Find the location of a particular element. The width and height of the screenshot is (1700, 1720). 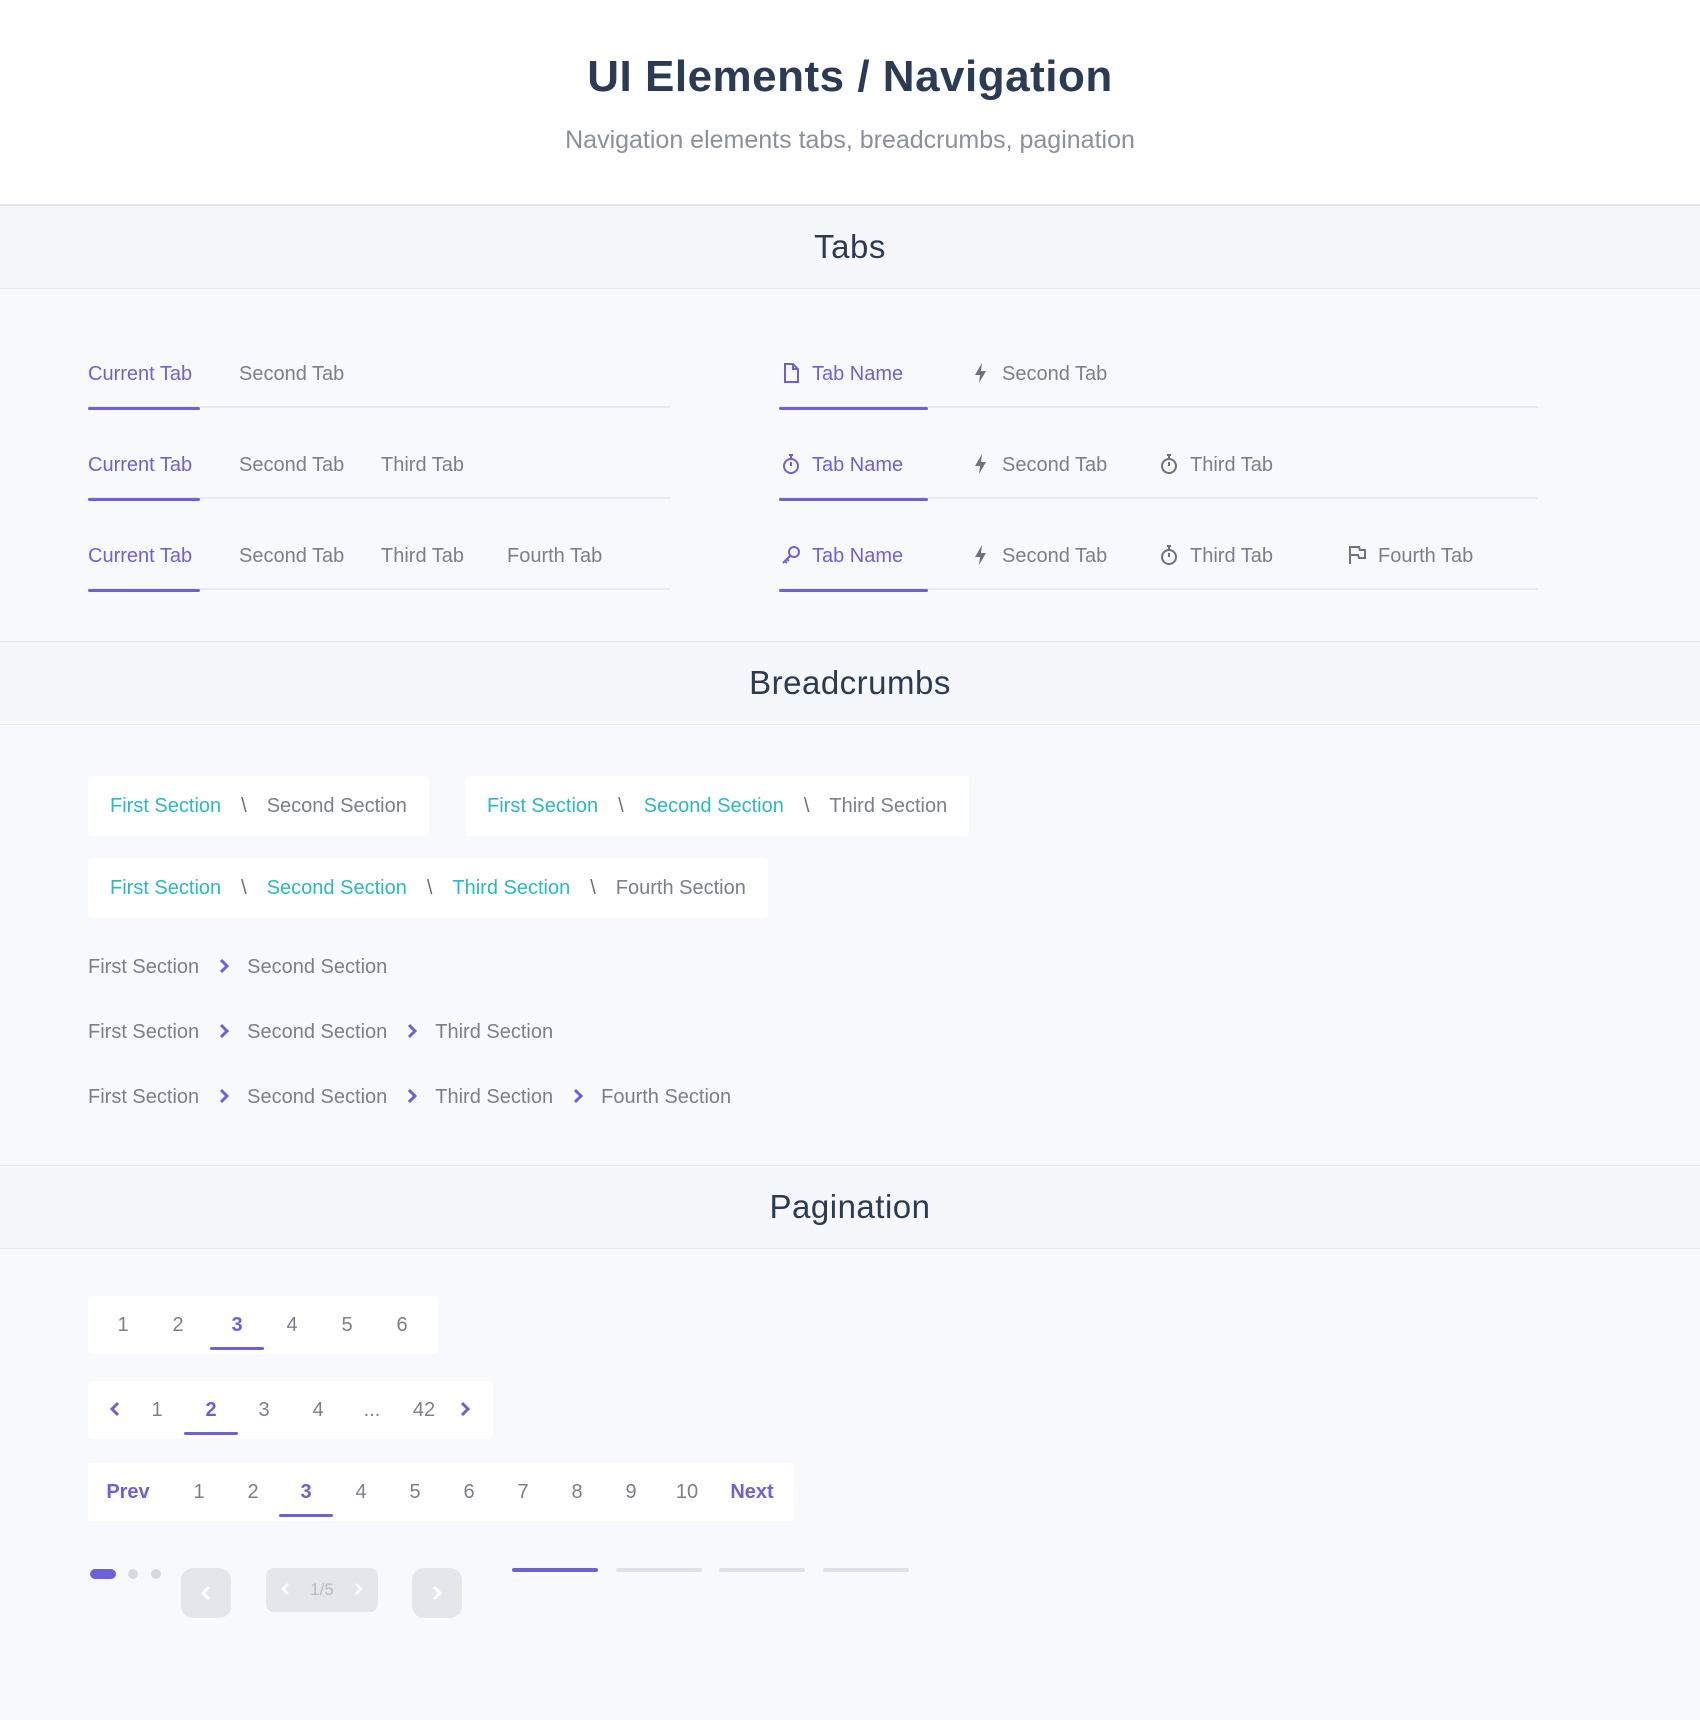

next-button: Next is located at coordinates (752, 1492).